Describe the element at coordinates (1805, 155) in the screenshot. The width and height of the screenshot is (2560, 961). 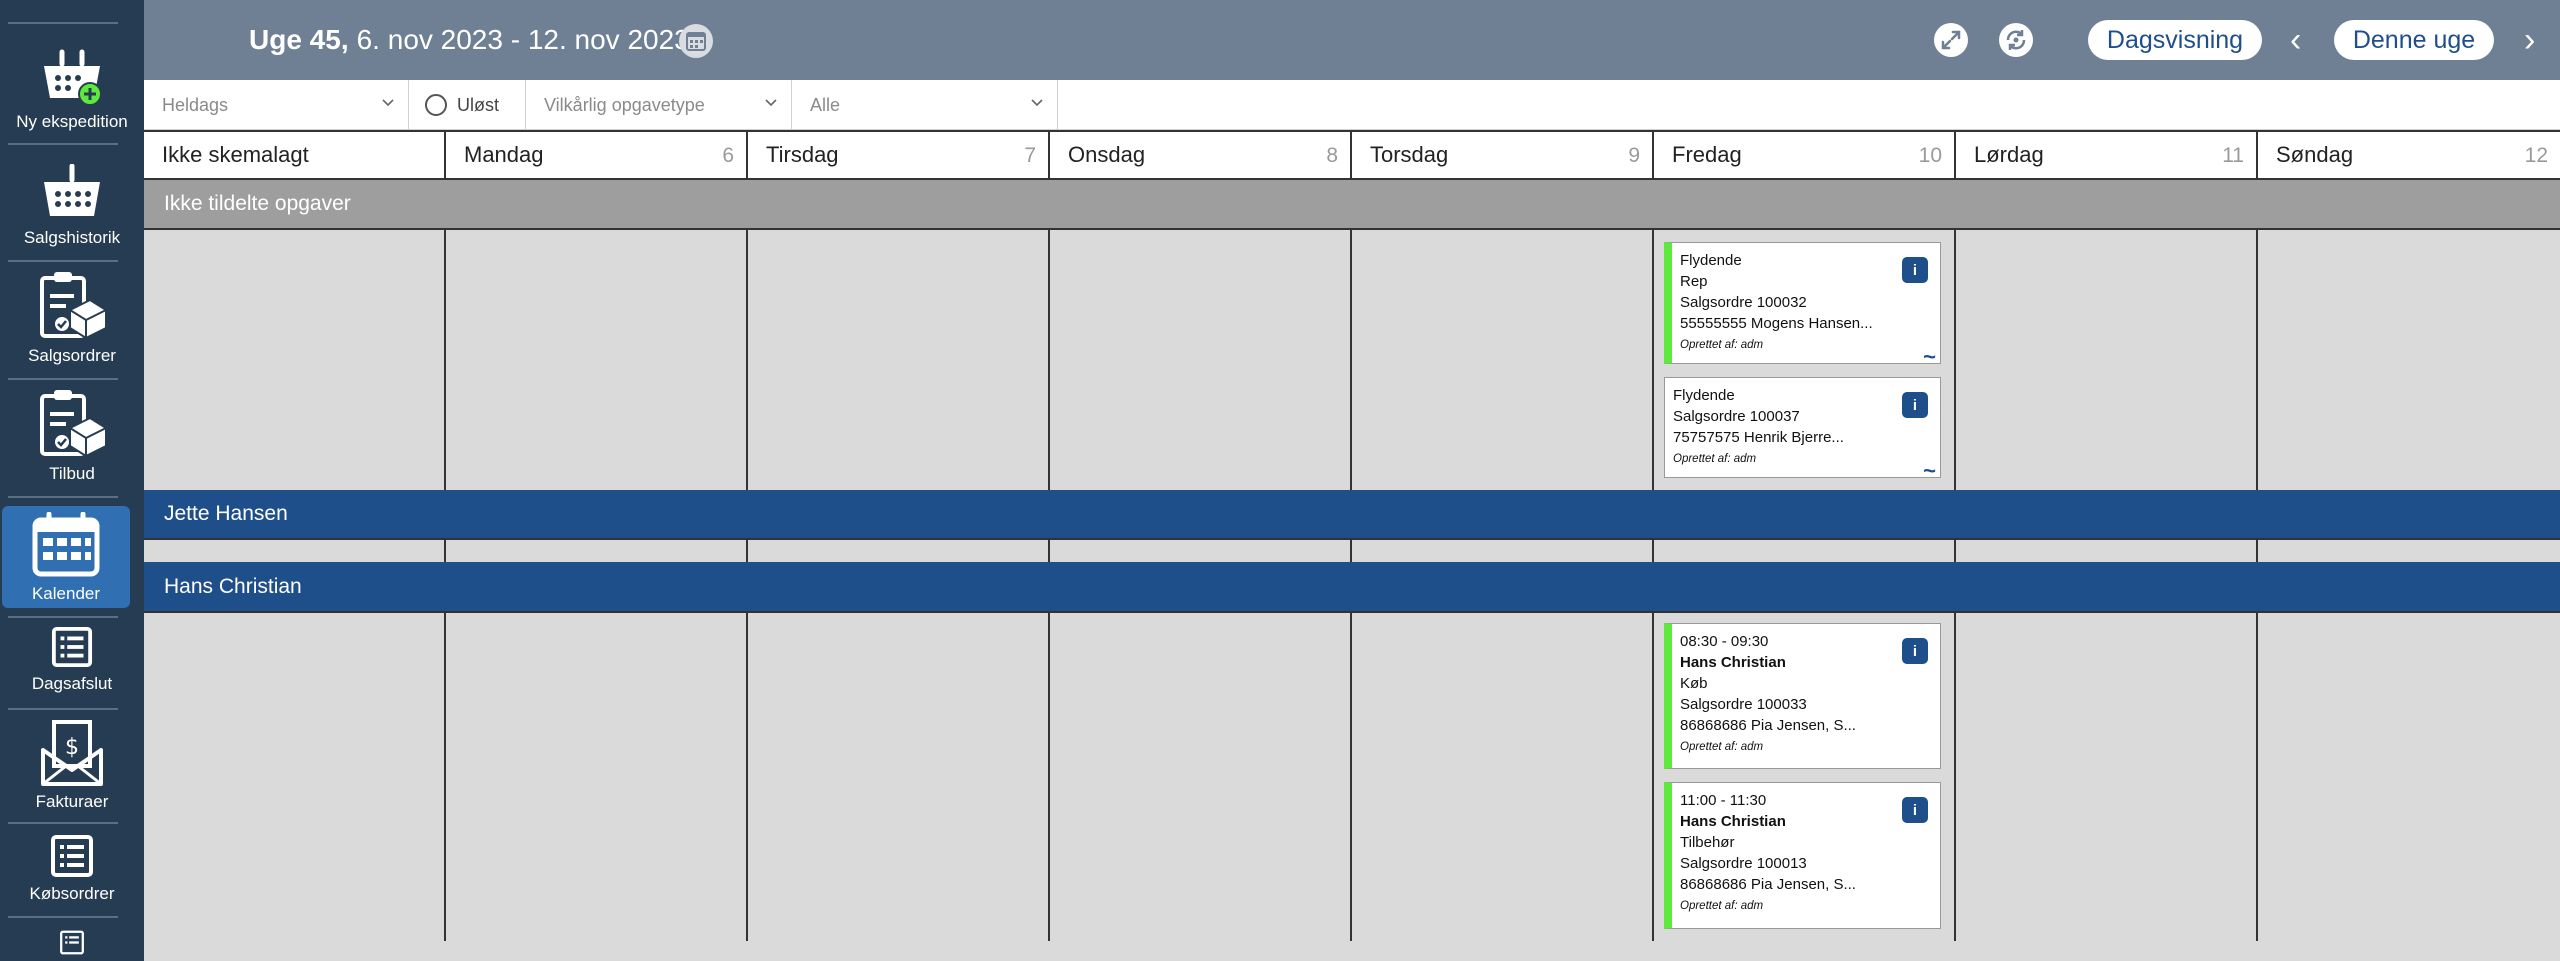
I see `day-header-friday: Fredag 10` at that location.